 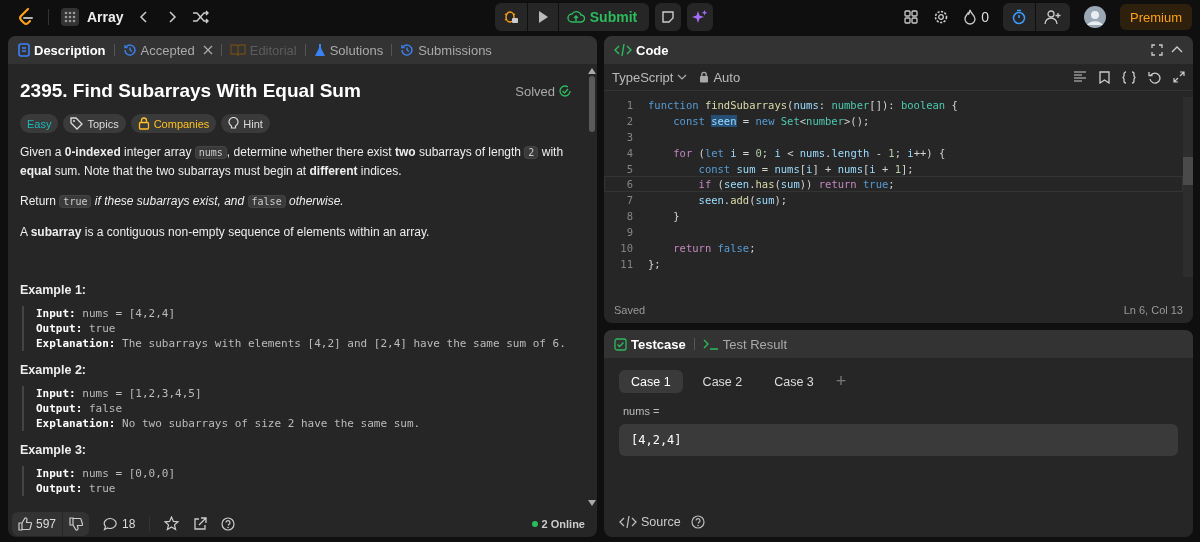 I want to click on line-number: 10, so click(x=626, y=247).